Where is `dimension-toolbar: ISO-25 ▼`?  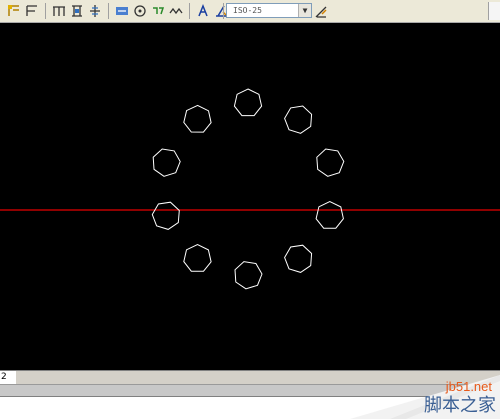 dimension-toolbar: ISO-25 ▼ is located at coordinates (250, 11).